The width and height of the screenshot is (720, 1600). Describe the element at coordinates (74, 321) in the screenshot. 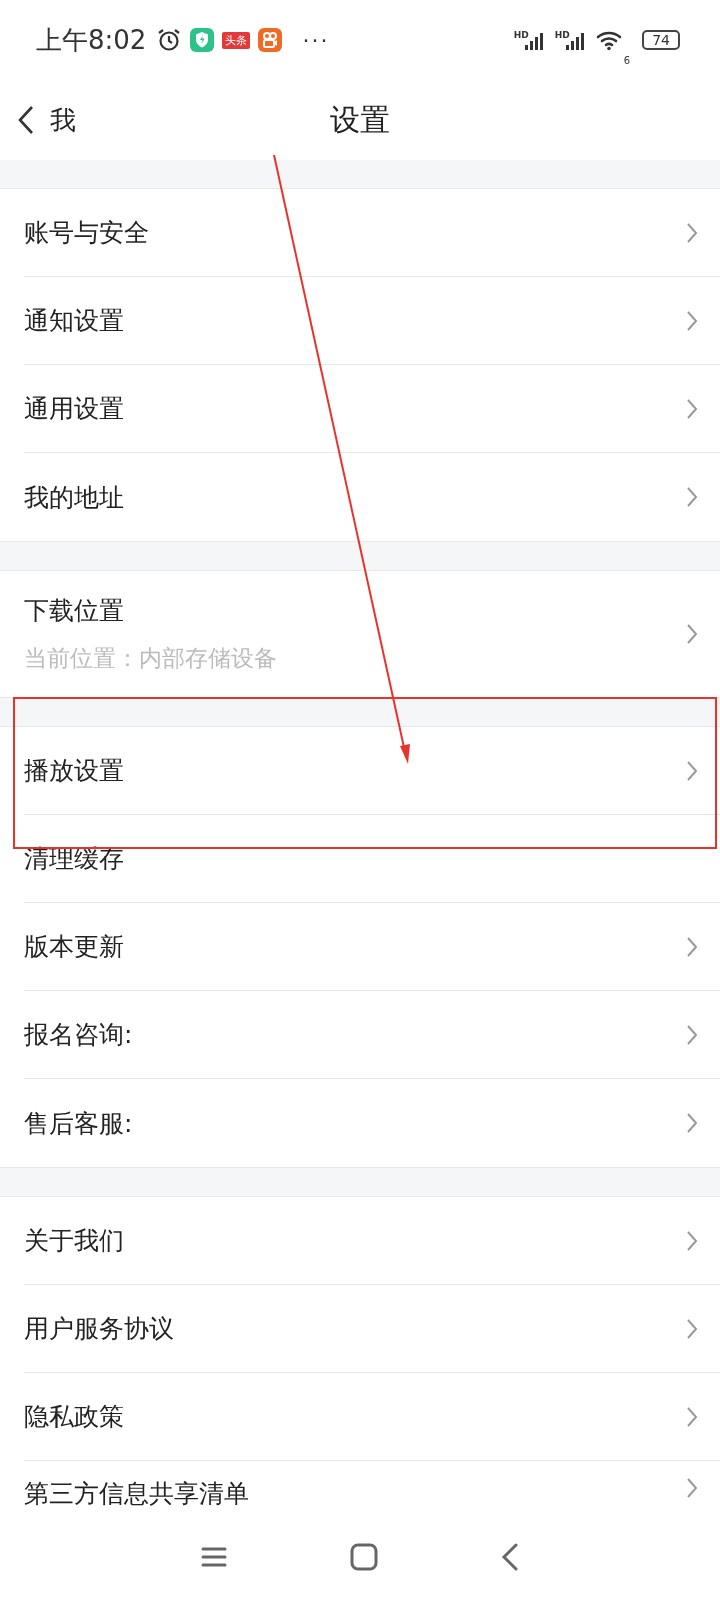

I see `item-label: 通知设置` at that location.